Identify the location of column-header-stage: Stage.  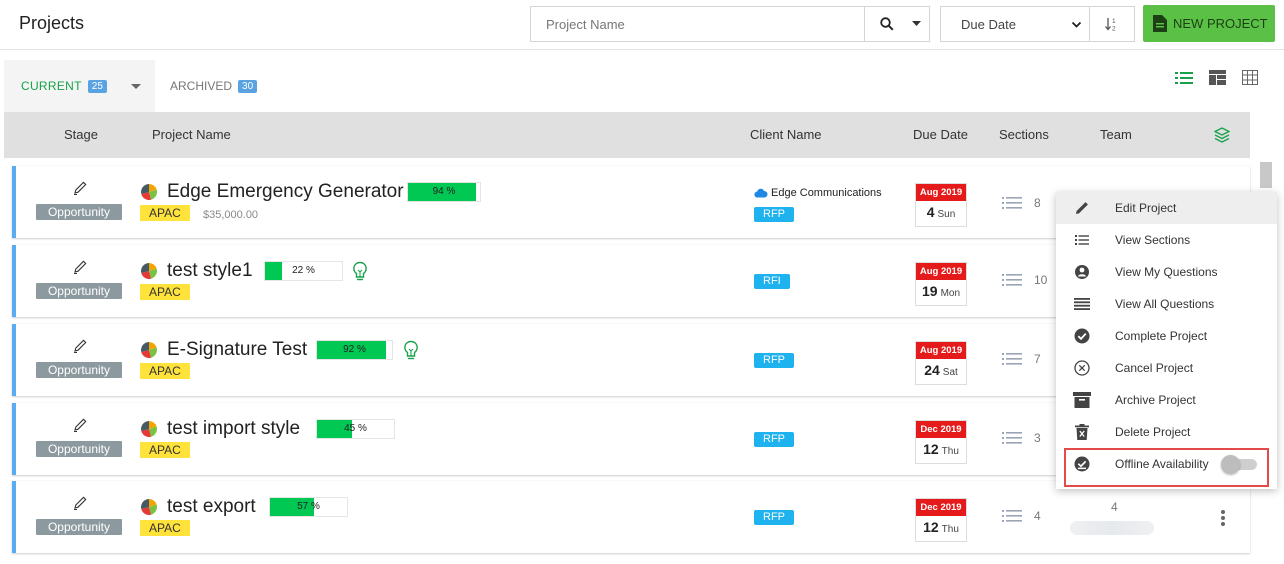
(81, 134).